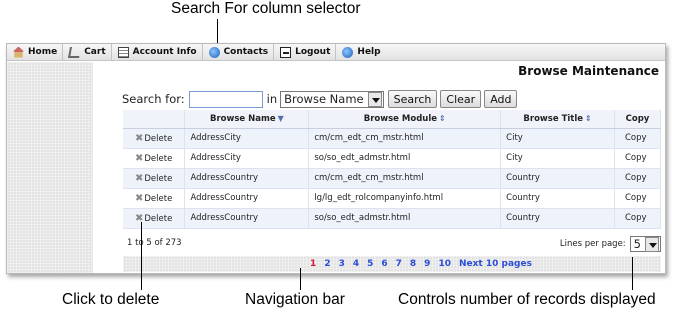 The height and width of the screenshot is (322, 675). Describe the element at coordinates (225, 99) in the screenshot. I see `search-input` at that location.